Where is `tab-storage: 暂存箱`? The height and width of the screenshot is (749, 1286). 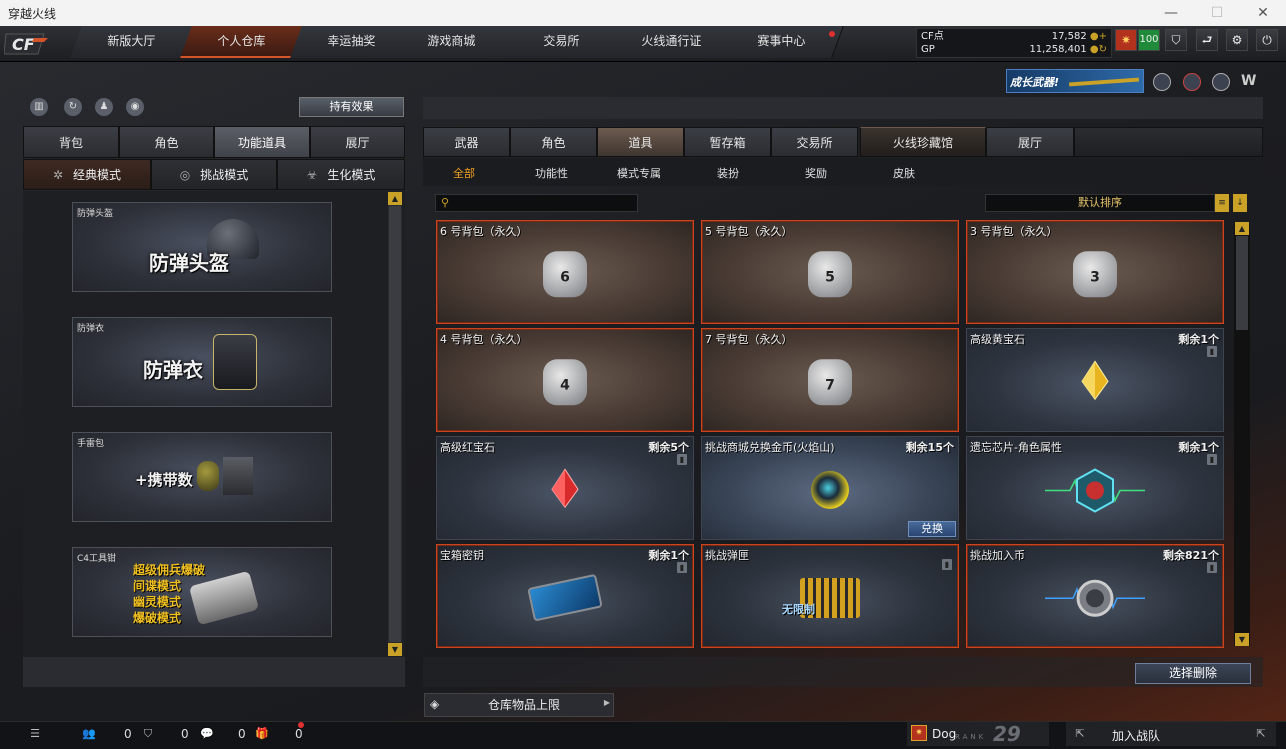 tab-storage: 暂存箱 is located at coordinates (727, 142).